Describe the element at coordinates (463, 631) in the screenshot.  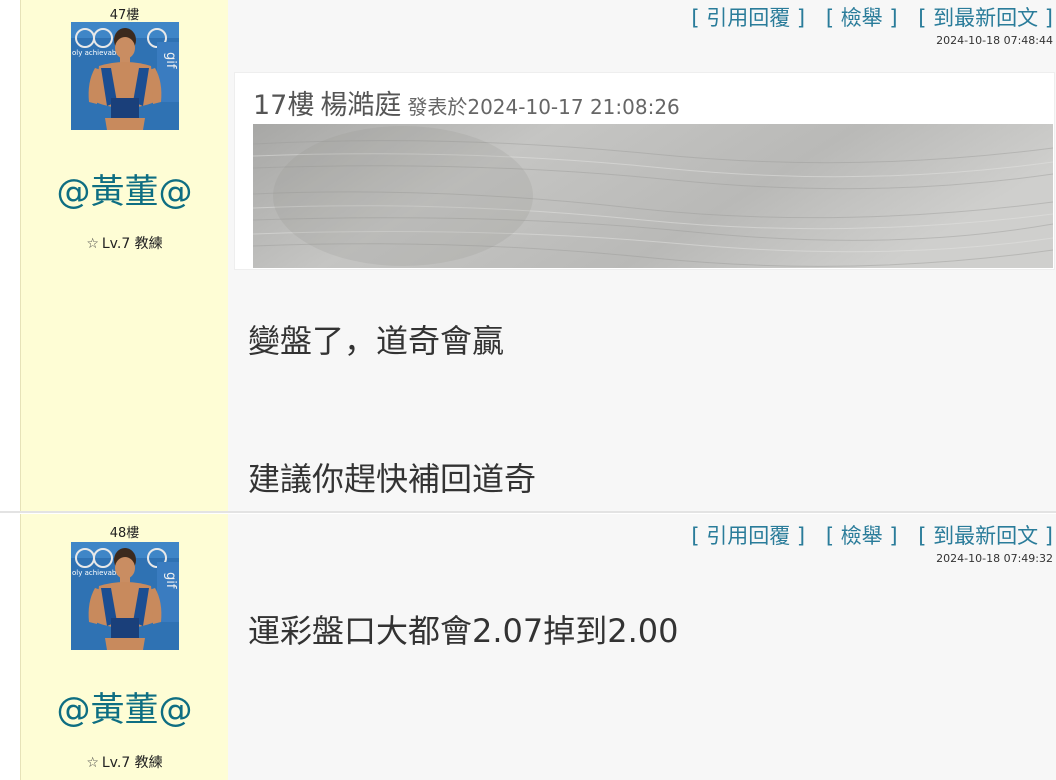
I see `post-message: 運彩盤口大都會2.07掉到2.00` at that location.